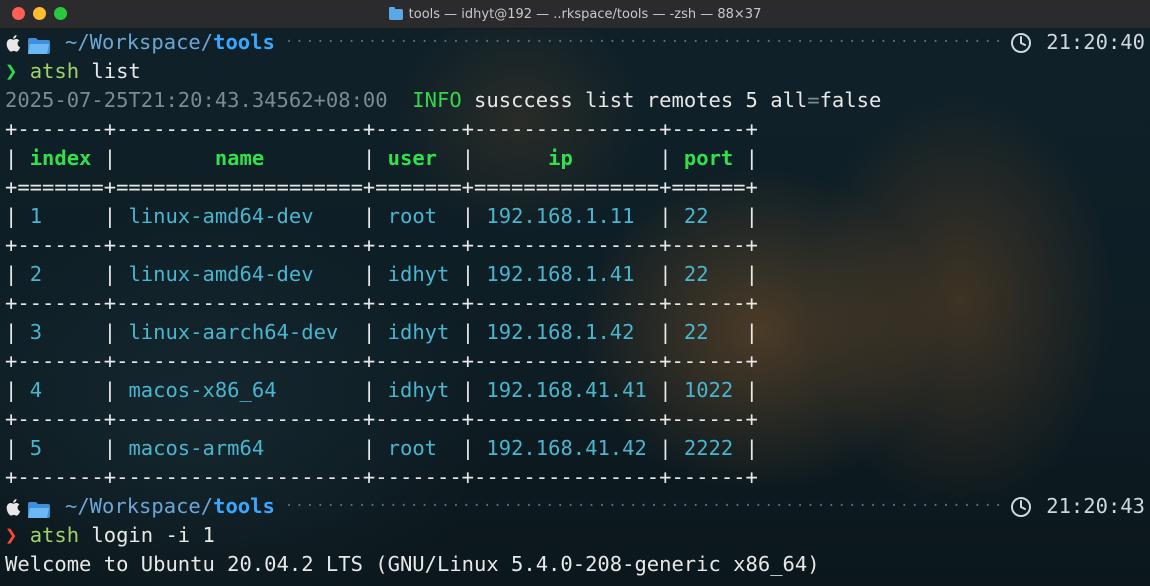 The width and height of the screenshot is (1150, 586). I want to click on column-header-index: index, so click(60, 158).